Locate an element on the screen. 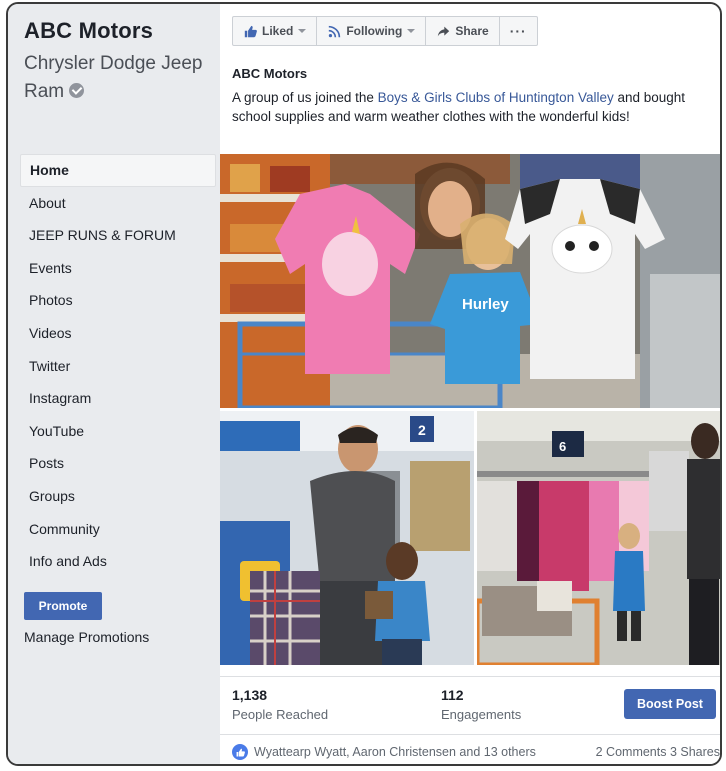 This screenshot has width=726, height=771. promote-button: Promote is located at coordinates (63, 606).